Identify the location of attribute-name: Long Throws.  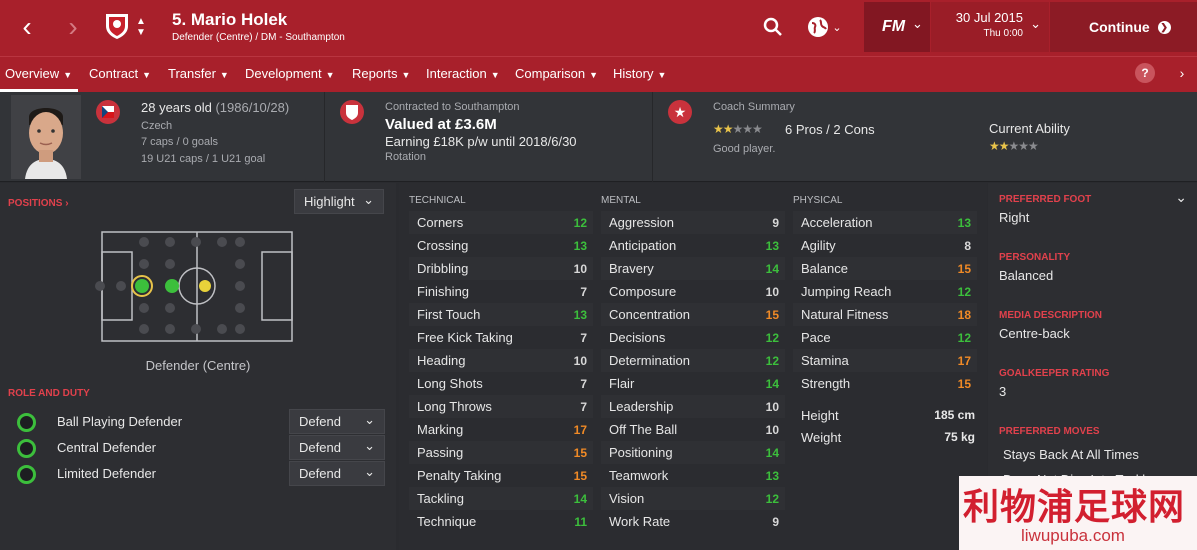
(454, 406).